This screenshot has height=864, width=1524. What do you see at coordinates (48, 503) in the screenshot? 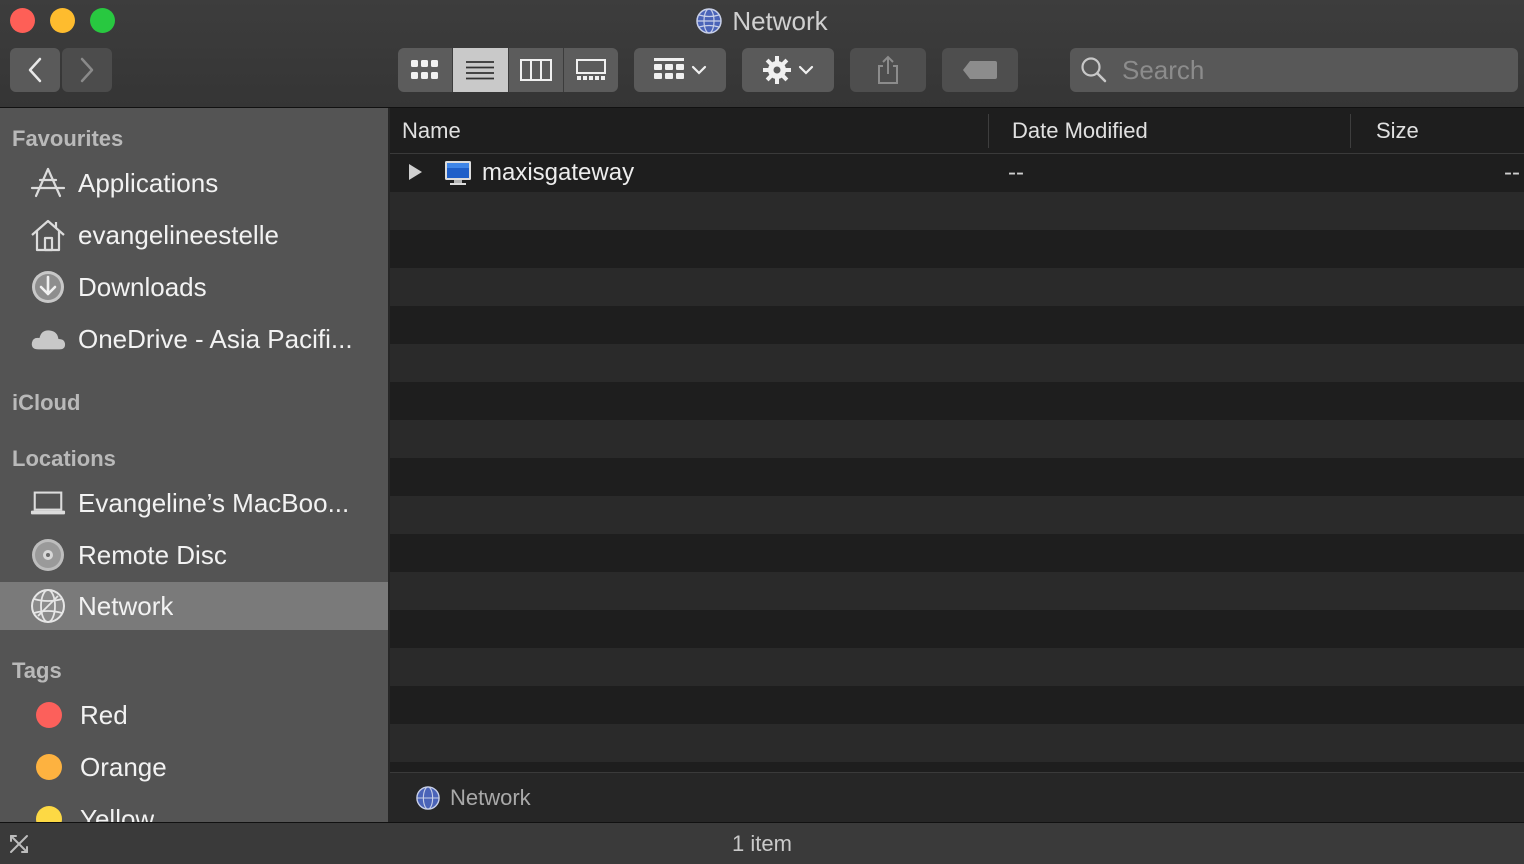
I see `laptop-icon` at bounding box center [48, 503].